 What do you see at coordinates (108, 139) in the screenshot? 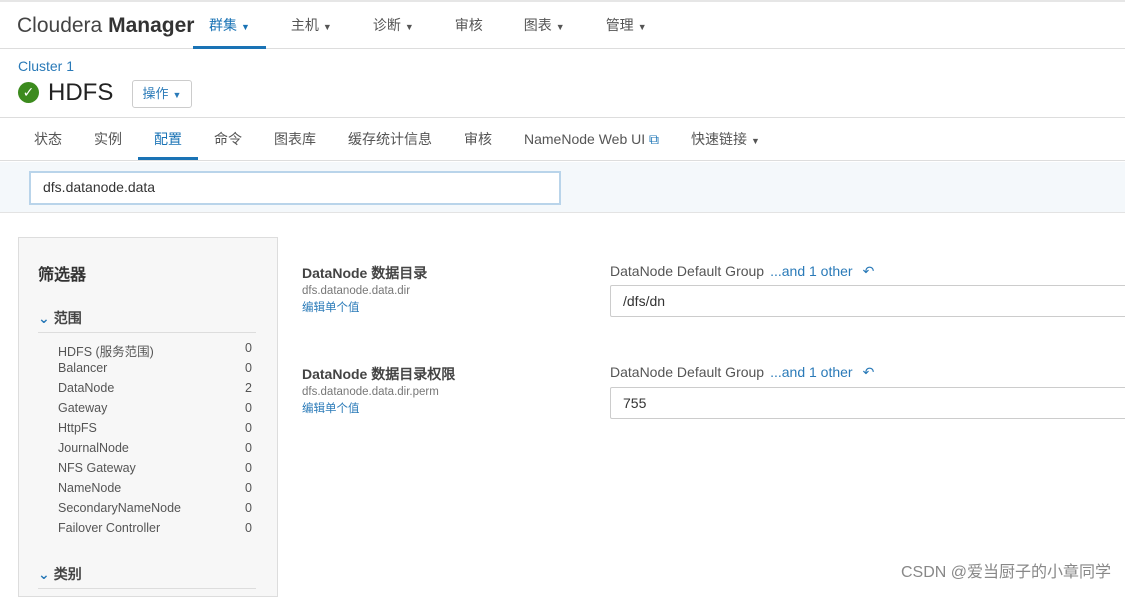
I see `tab-instances: 实例` at bounding box center [108, 139].